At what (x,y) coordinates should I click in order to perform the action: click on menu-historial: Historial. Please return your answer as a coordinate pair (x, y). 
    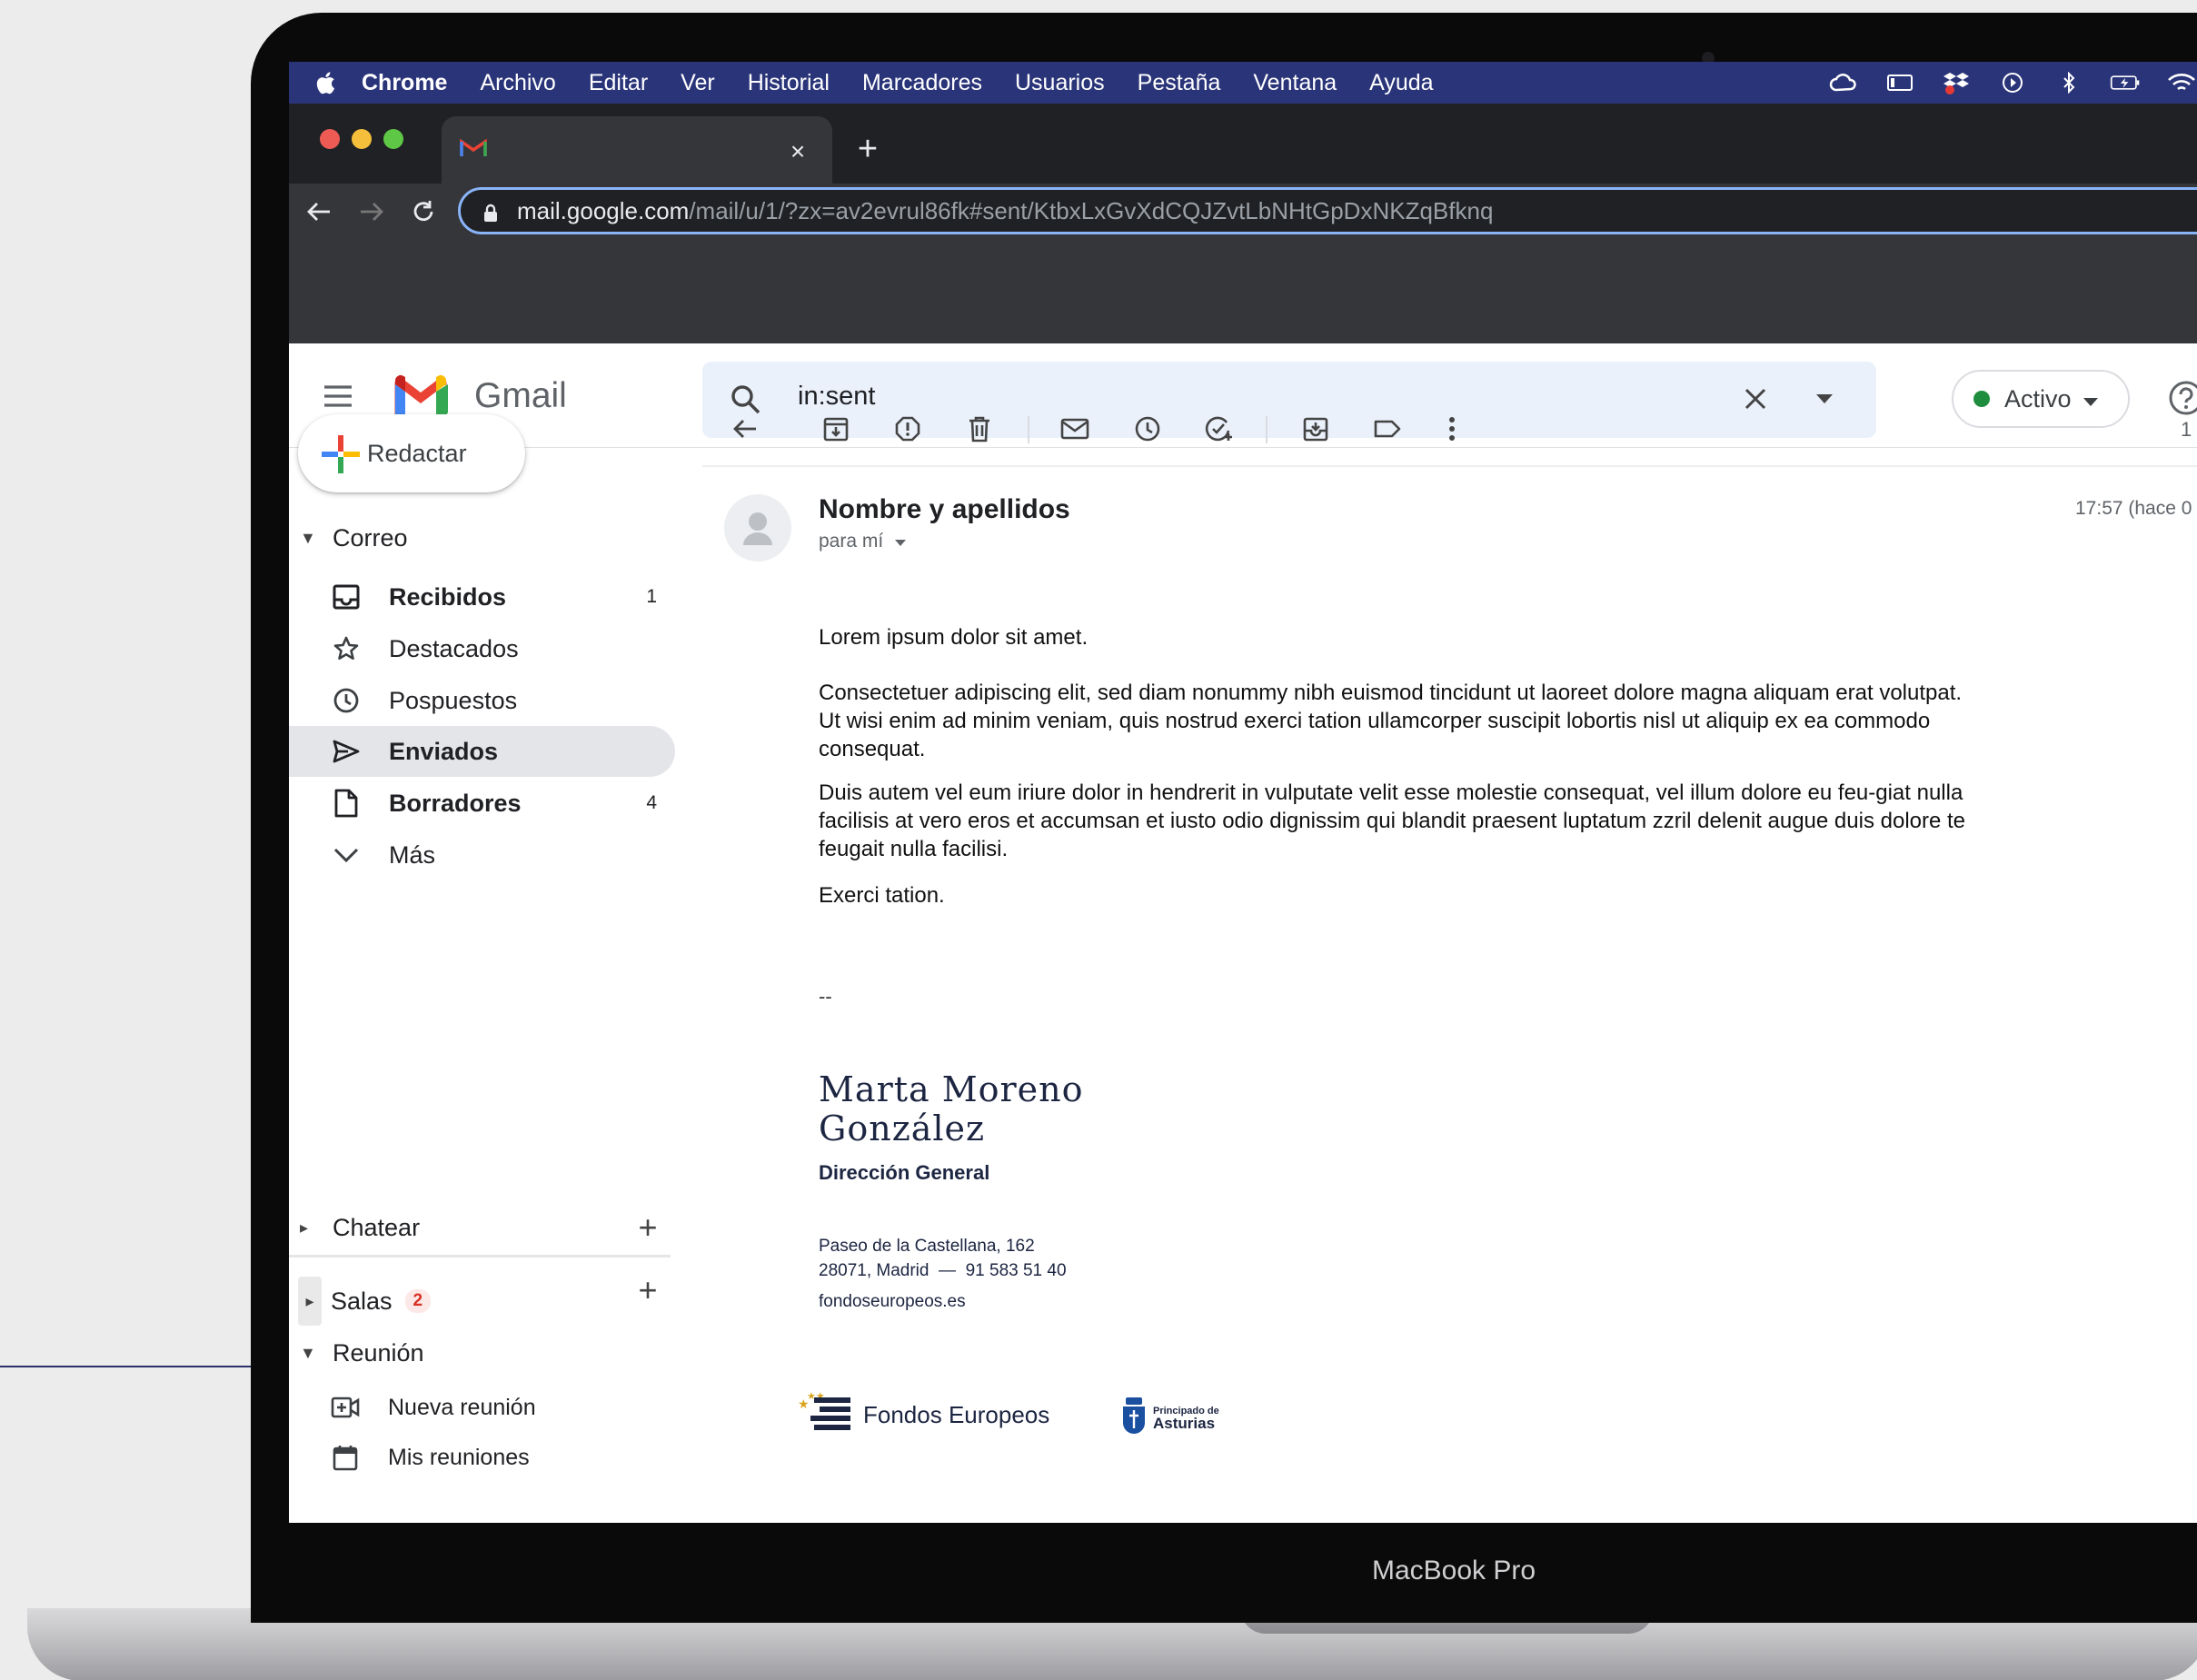
    Looking at the image, I should click on (789, 83).